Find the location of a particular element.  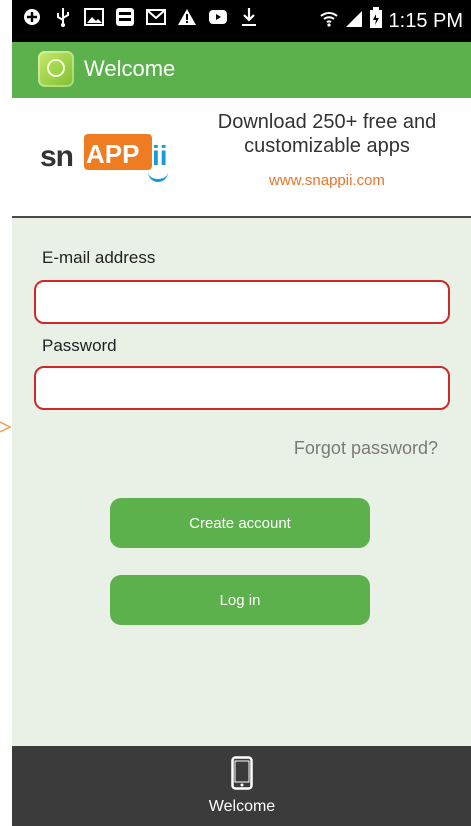

email-field is located at coordinates (242, 302).